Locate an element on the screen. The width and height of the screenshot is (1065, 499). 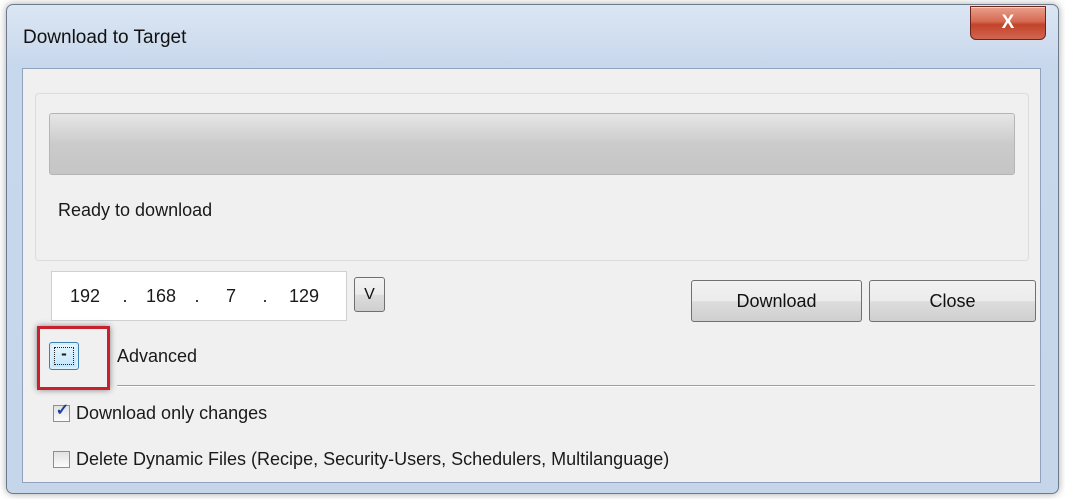
ip-address-field: 192 . 168 . 7 . 129 is located at coordinates (199, 296).